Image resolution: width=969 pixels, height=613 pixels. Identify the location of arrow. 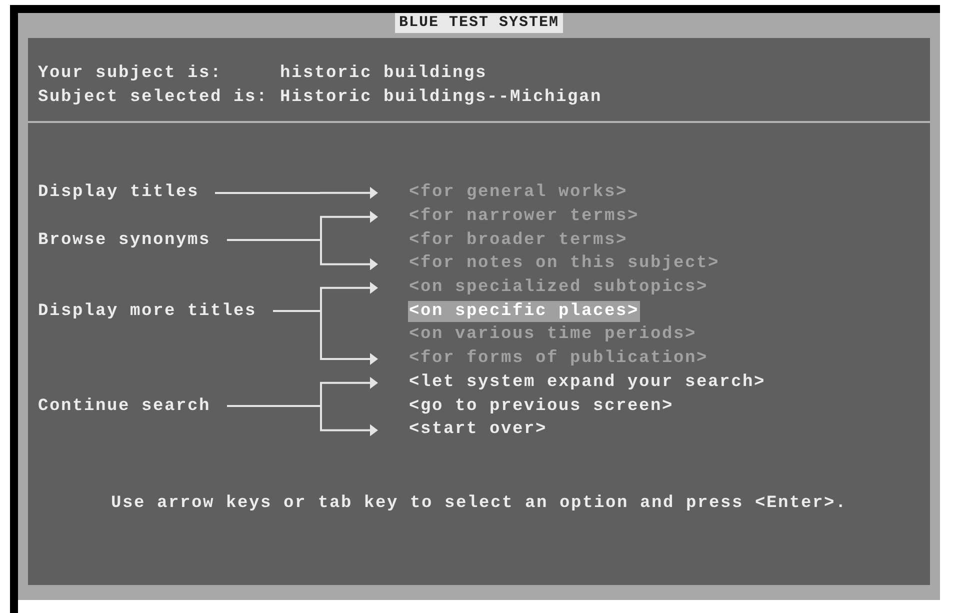
(349, 192).